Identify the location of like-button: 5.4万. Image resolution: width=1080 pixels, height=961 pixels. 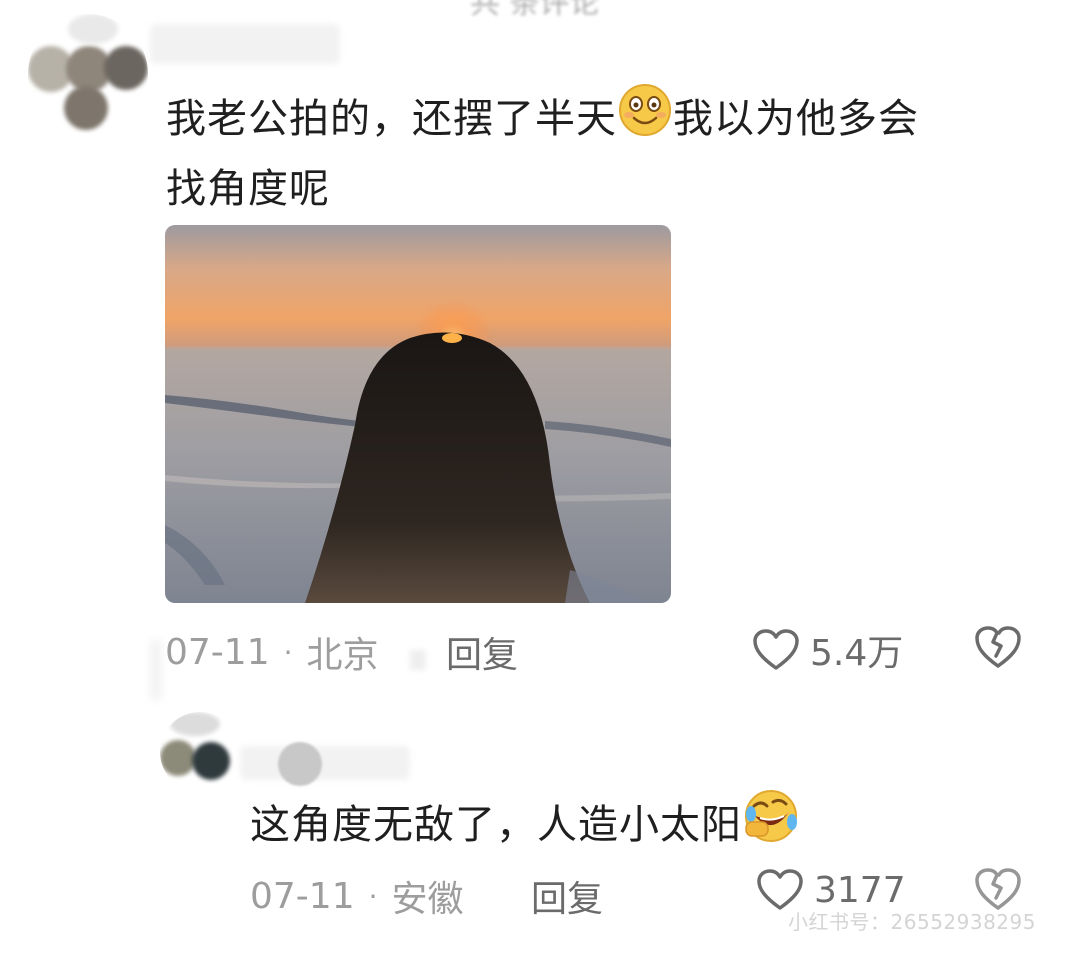
(827, 650).